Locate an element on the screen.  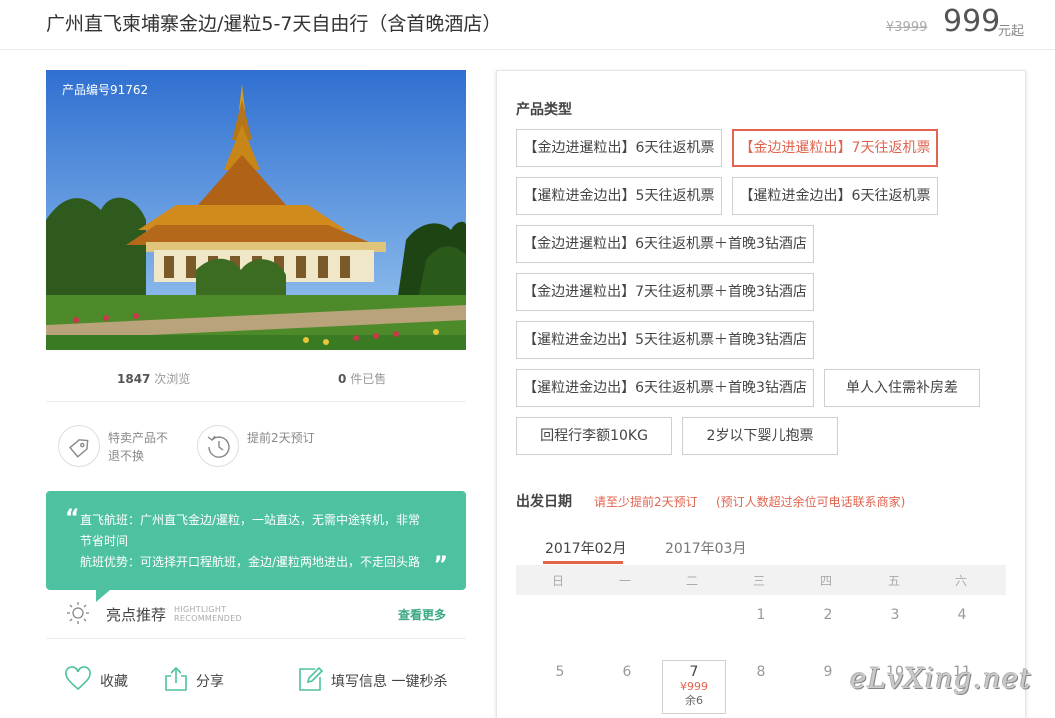
departure-note: 请至少提前2天预订 is located at coordinates (646, 502).